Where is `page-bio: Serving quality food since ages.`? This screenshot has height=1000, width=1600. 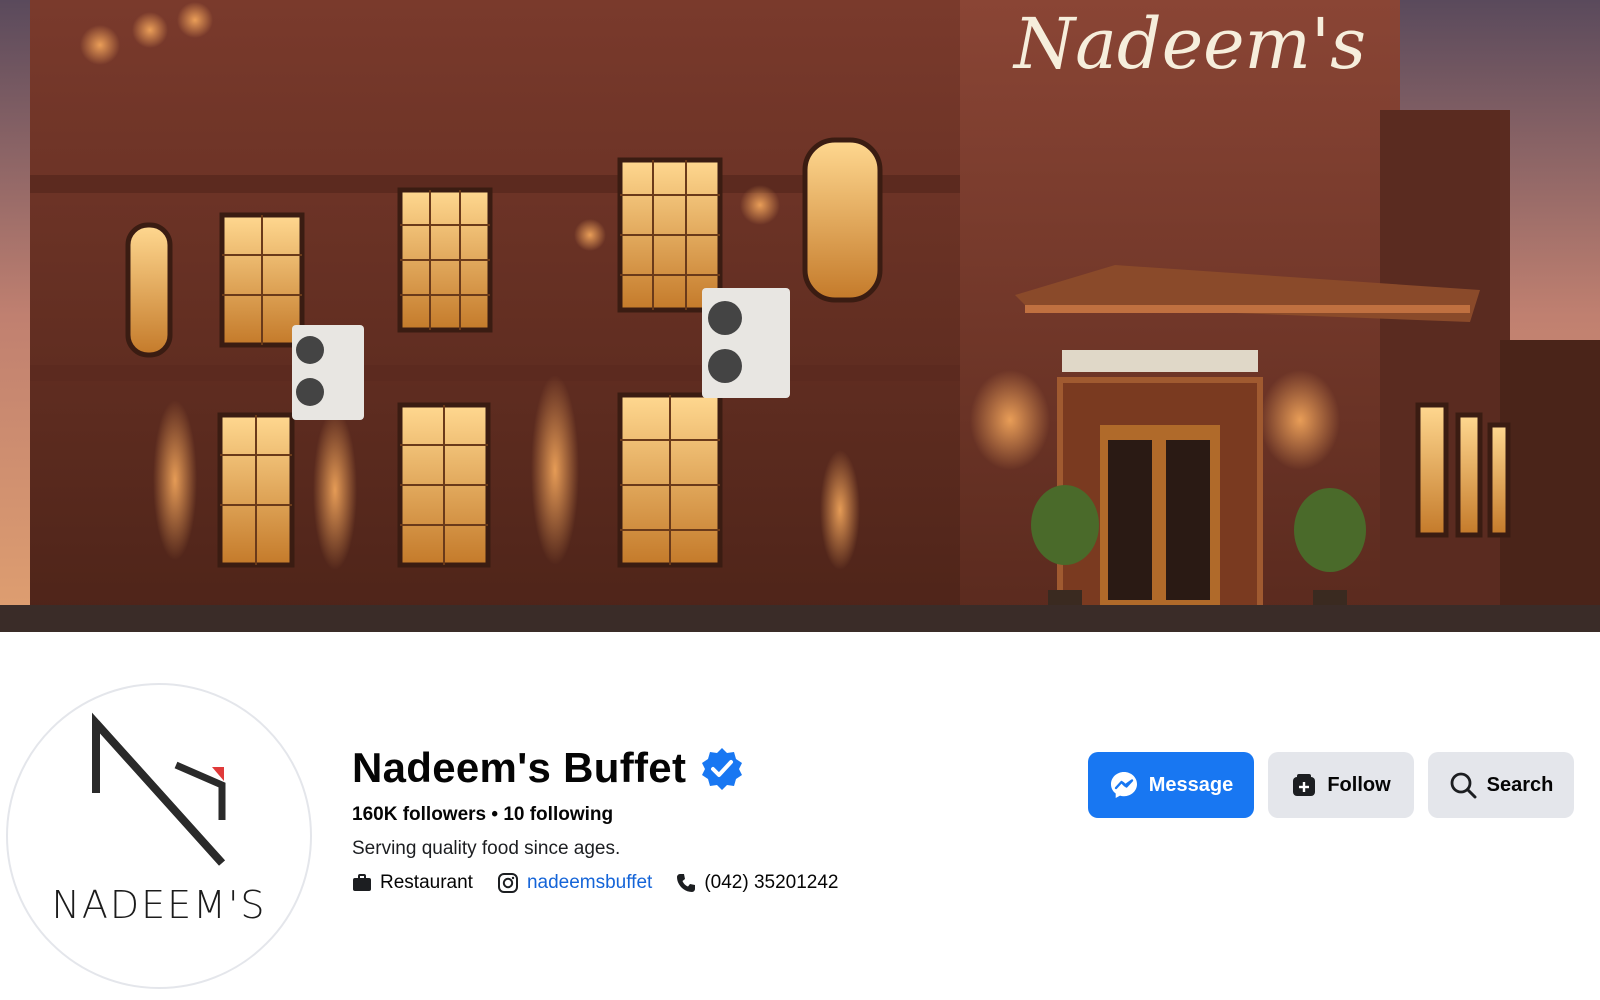
page-bio: Serving quality food since ages. is located at coordinates (486, 848).